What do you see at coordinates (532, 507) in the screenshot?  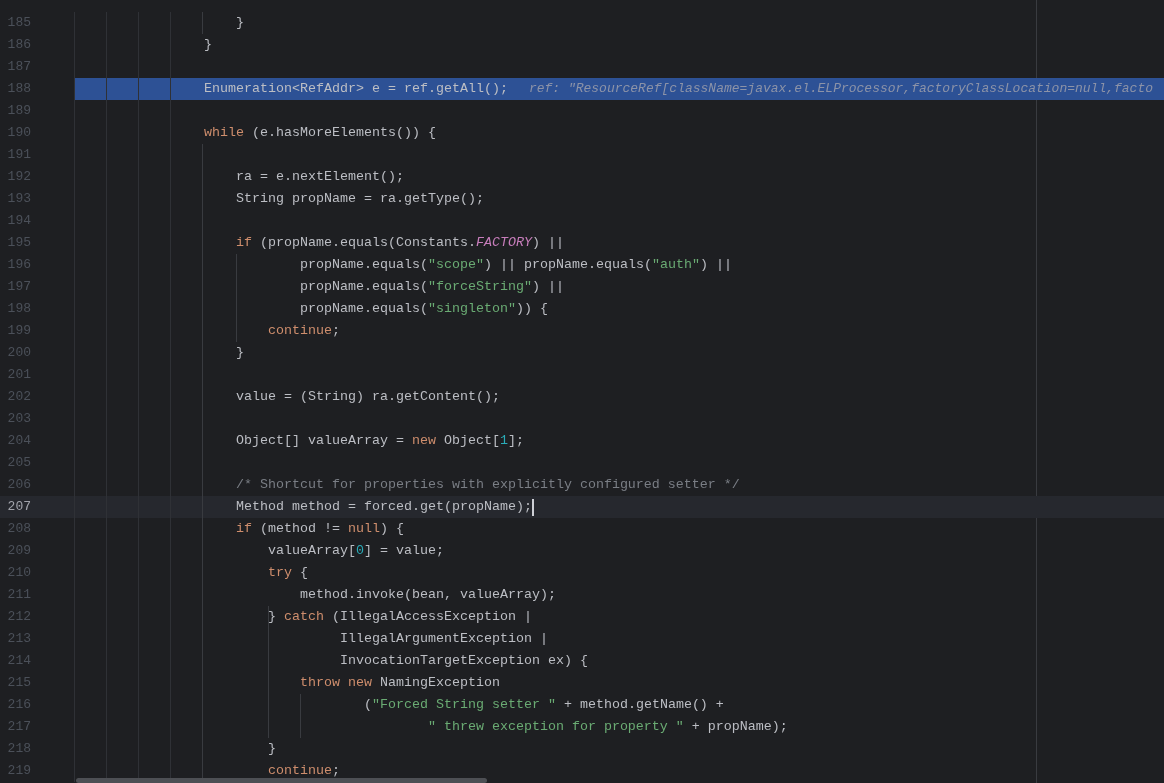 I see `text-caret` at bounding box center [532, 507].